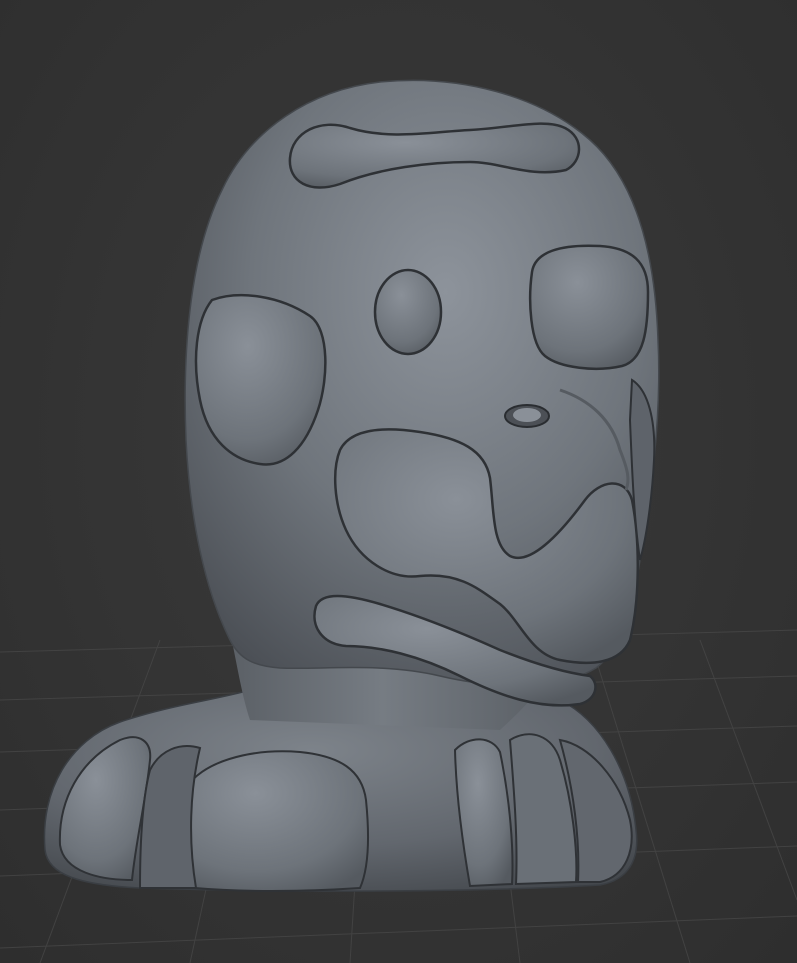 The width and height of the screenshot is (797, 963). I want to click on right-eye-plate, so click(589, 307).